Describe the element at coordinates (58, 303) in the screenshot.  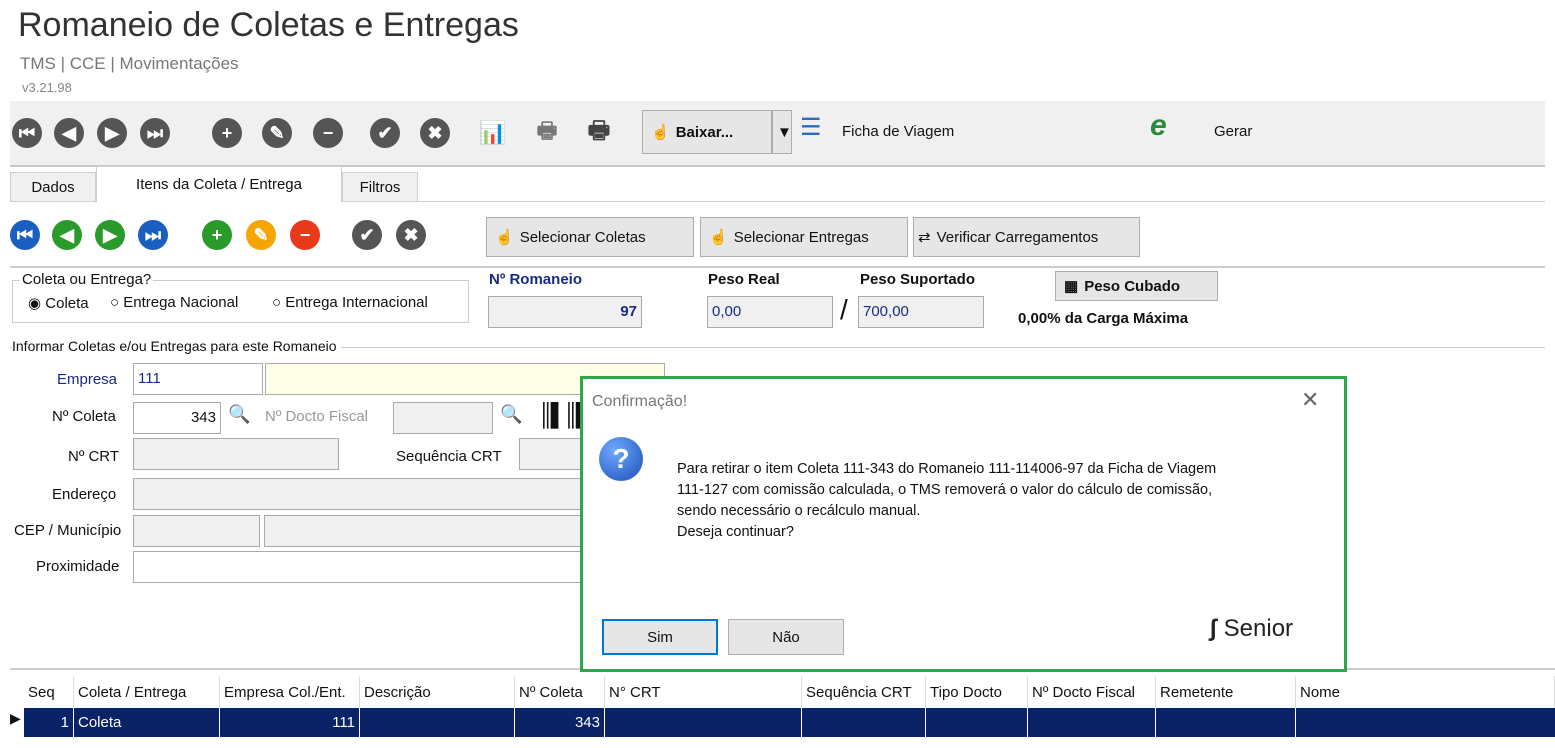
I see `radio-coleta: ◉ Coleta` at that location.